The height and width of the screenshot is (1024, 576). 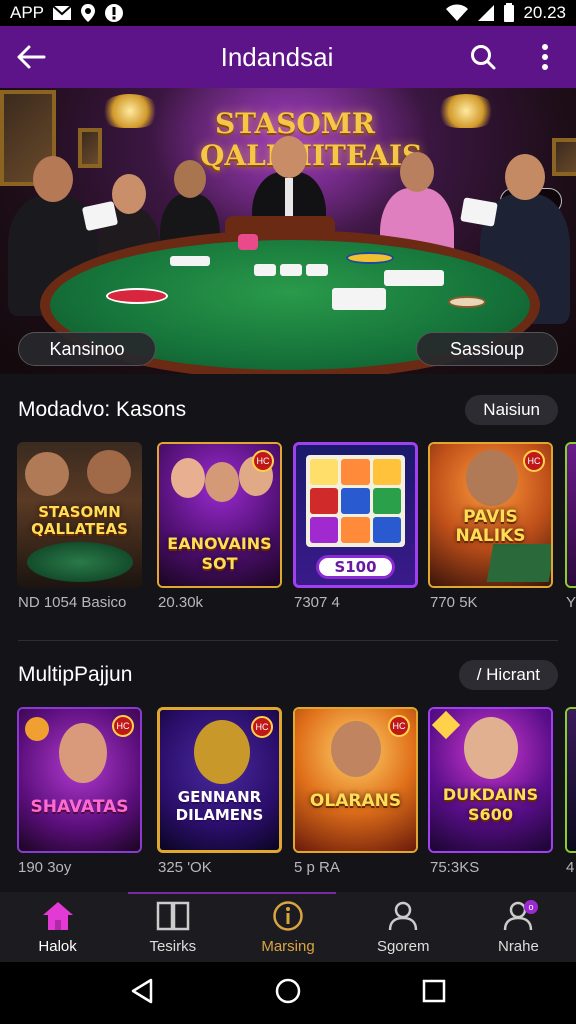 What do you see at coordinates (80, 562) in the screenshot?
I see `roulette-image` at bounding box center [80, 562].